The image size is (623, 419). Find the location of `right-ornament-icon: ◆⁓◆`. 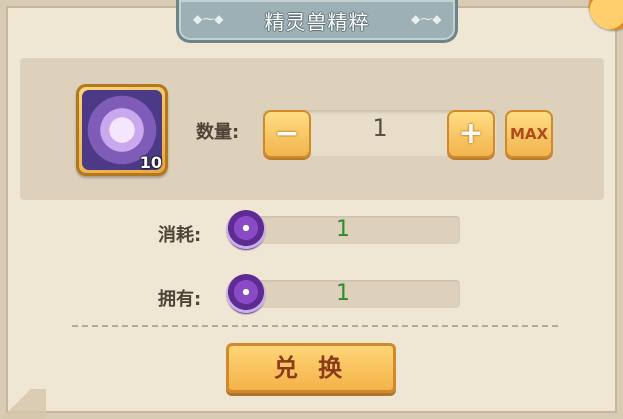

right-ornament-icon: ◆⁓◆ is located at coordinates (426, 19).